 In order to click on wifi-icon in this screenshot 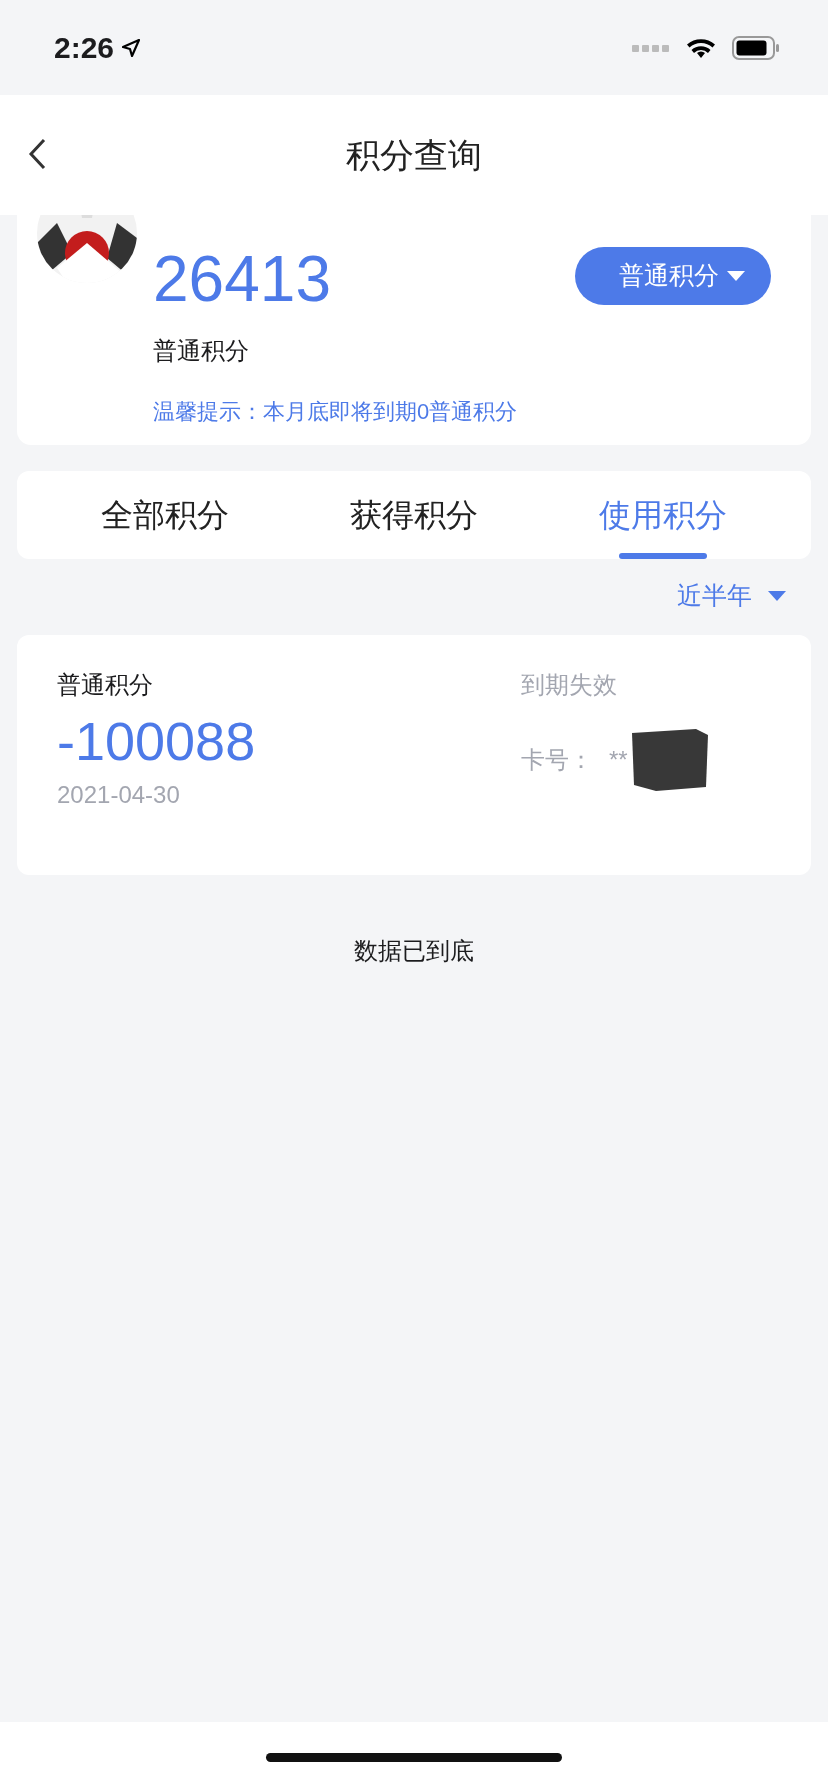, I will do `click(701, 47)`.